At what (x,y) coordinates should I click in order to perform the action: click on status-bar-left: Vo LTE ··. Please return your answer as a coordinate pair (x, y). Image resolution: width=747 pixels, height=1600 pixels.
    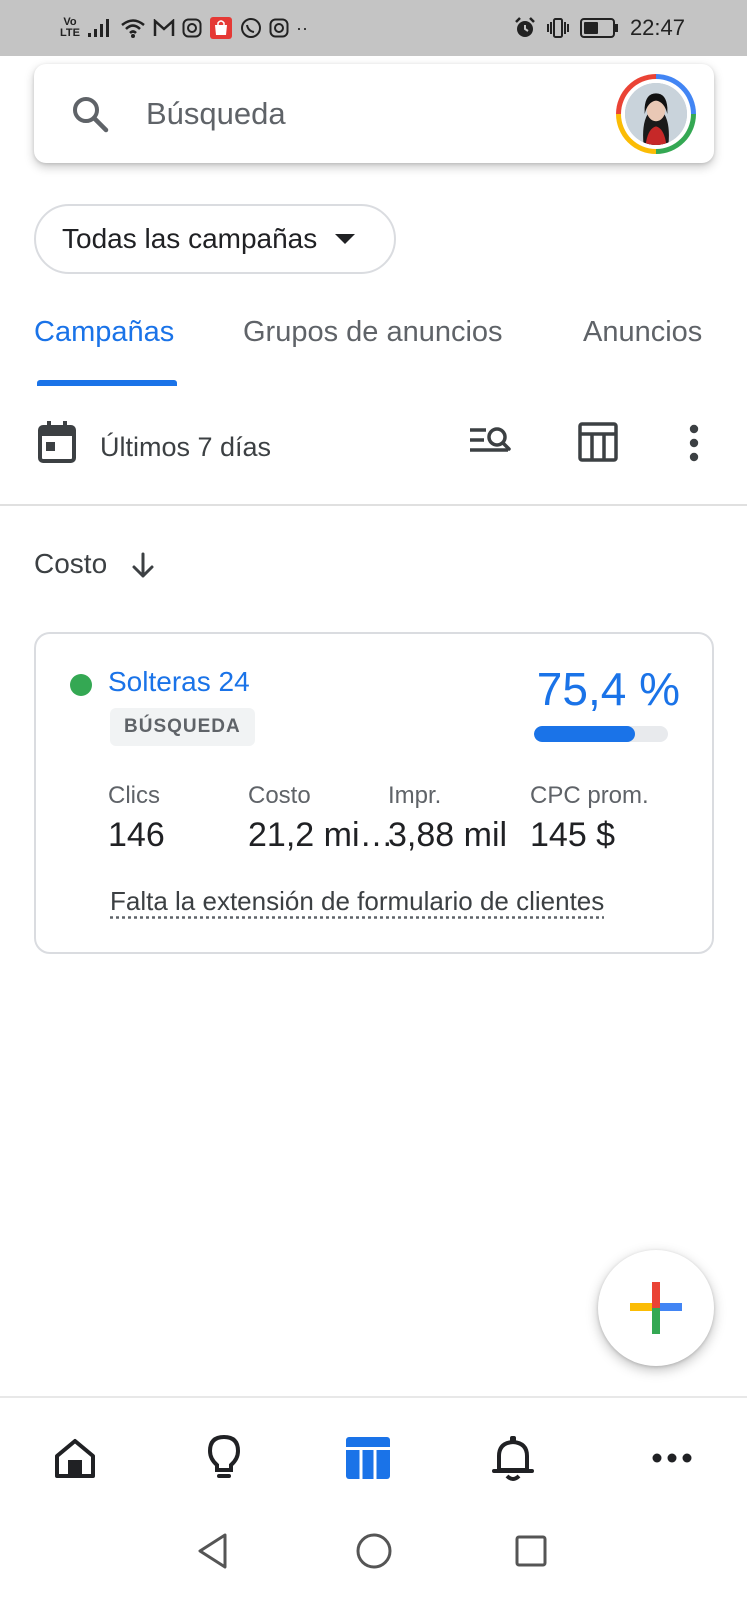
    Looking at the image, I should click on (184, 28).